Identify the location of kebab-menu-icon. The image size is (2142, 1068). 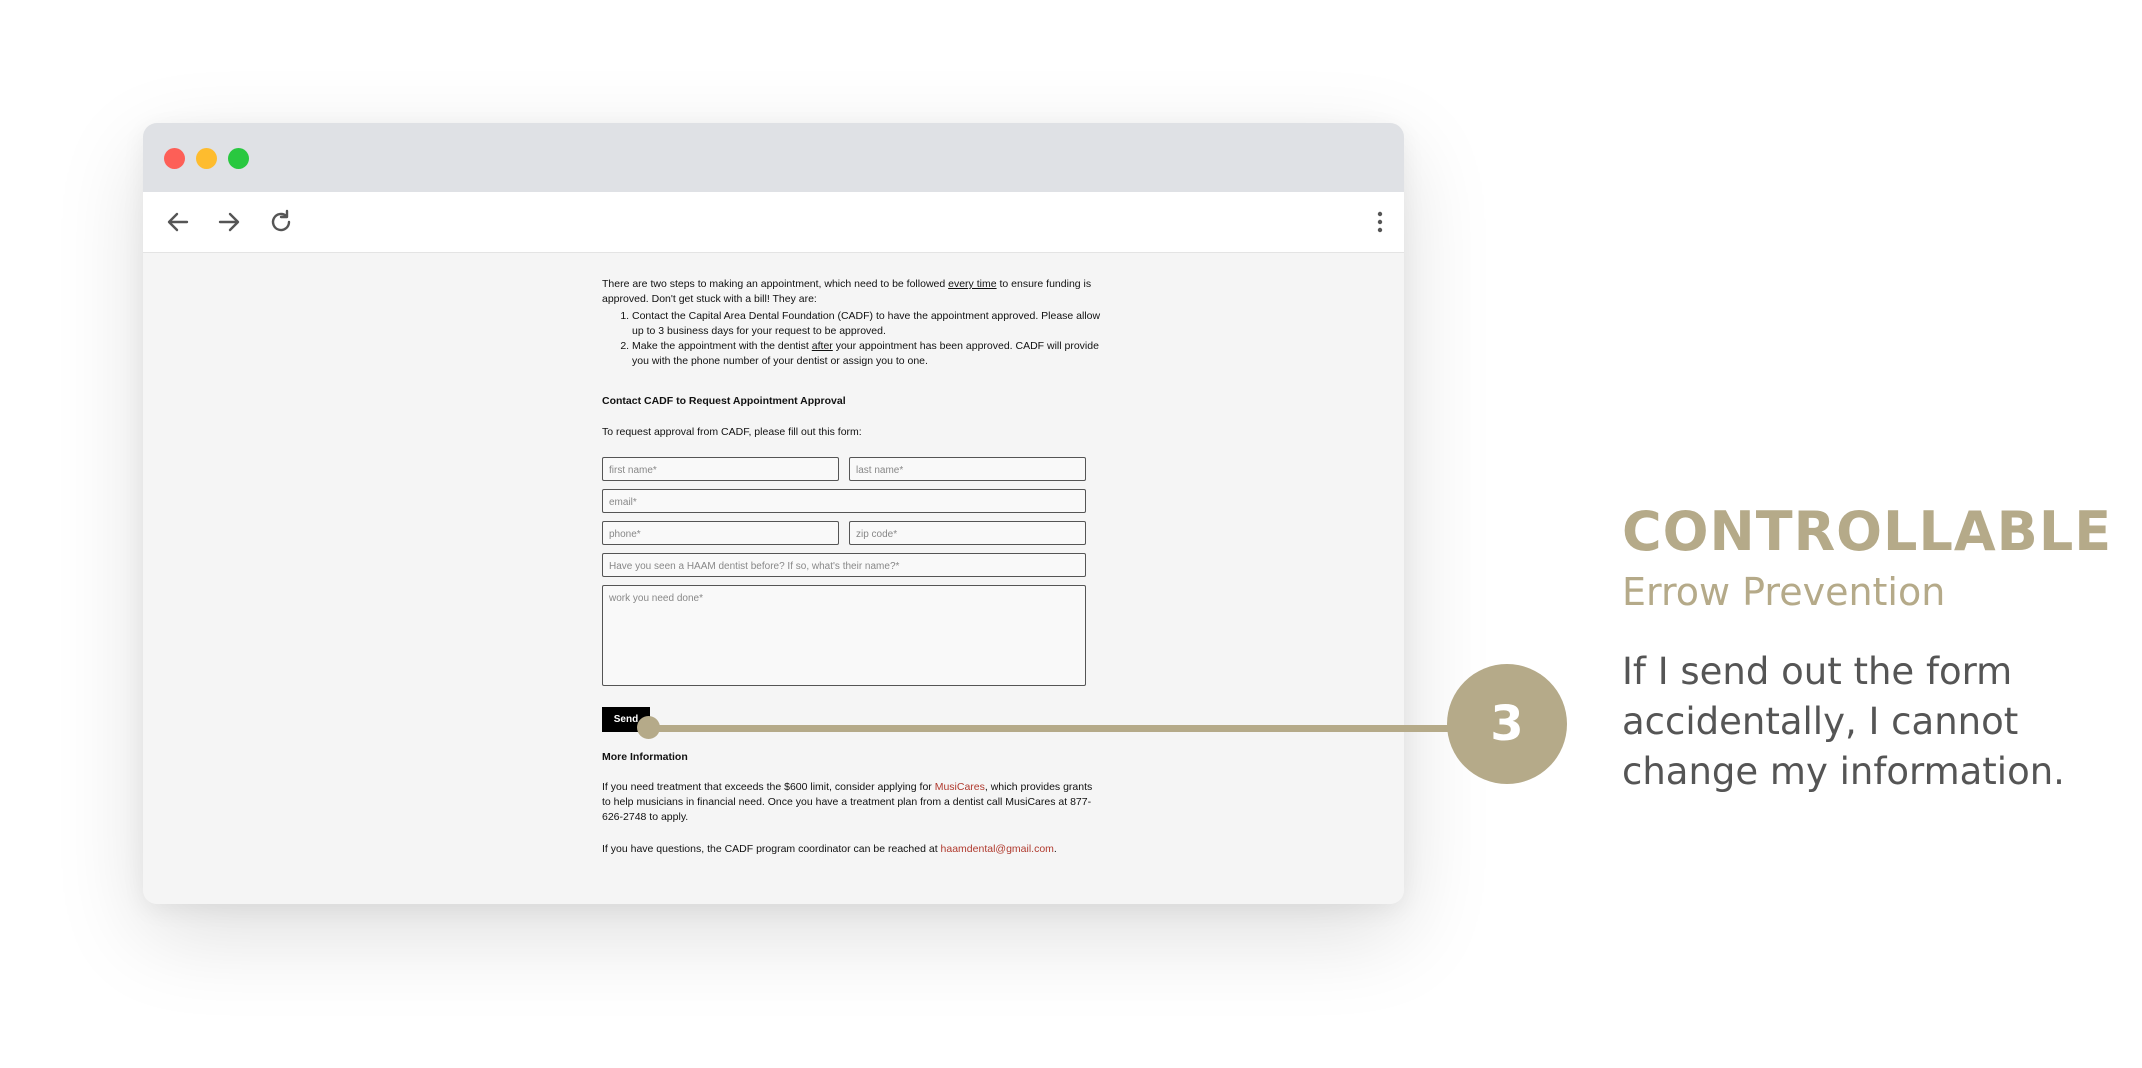
(1380, 222).